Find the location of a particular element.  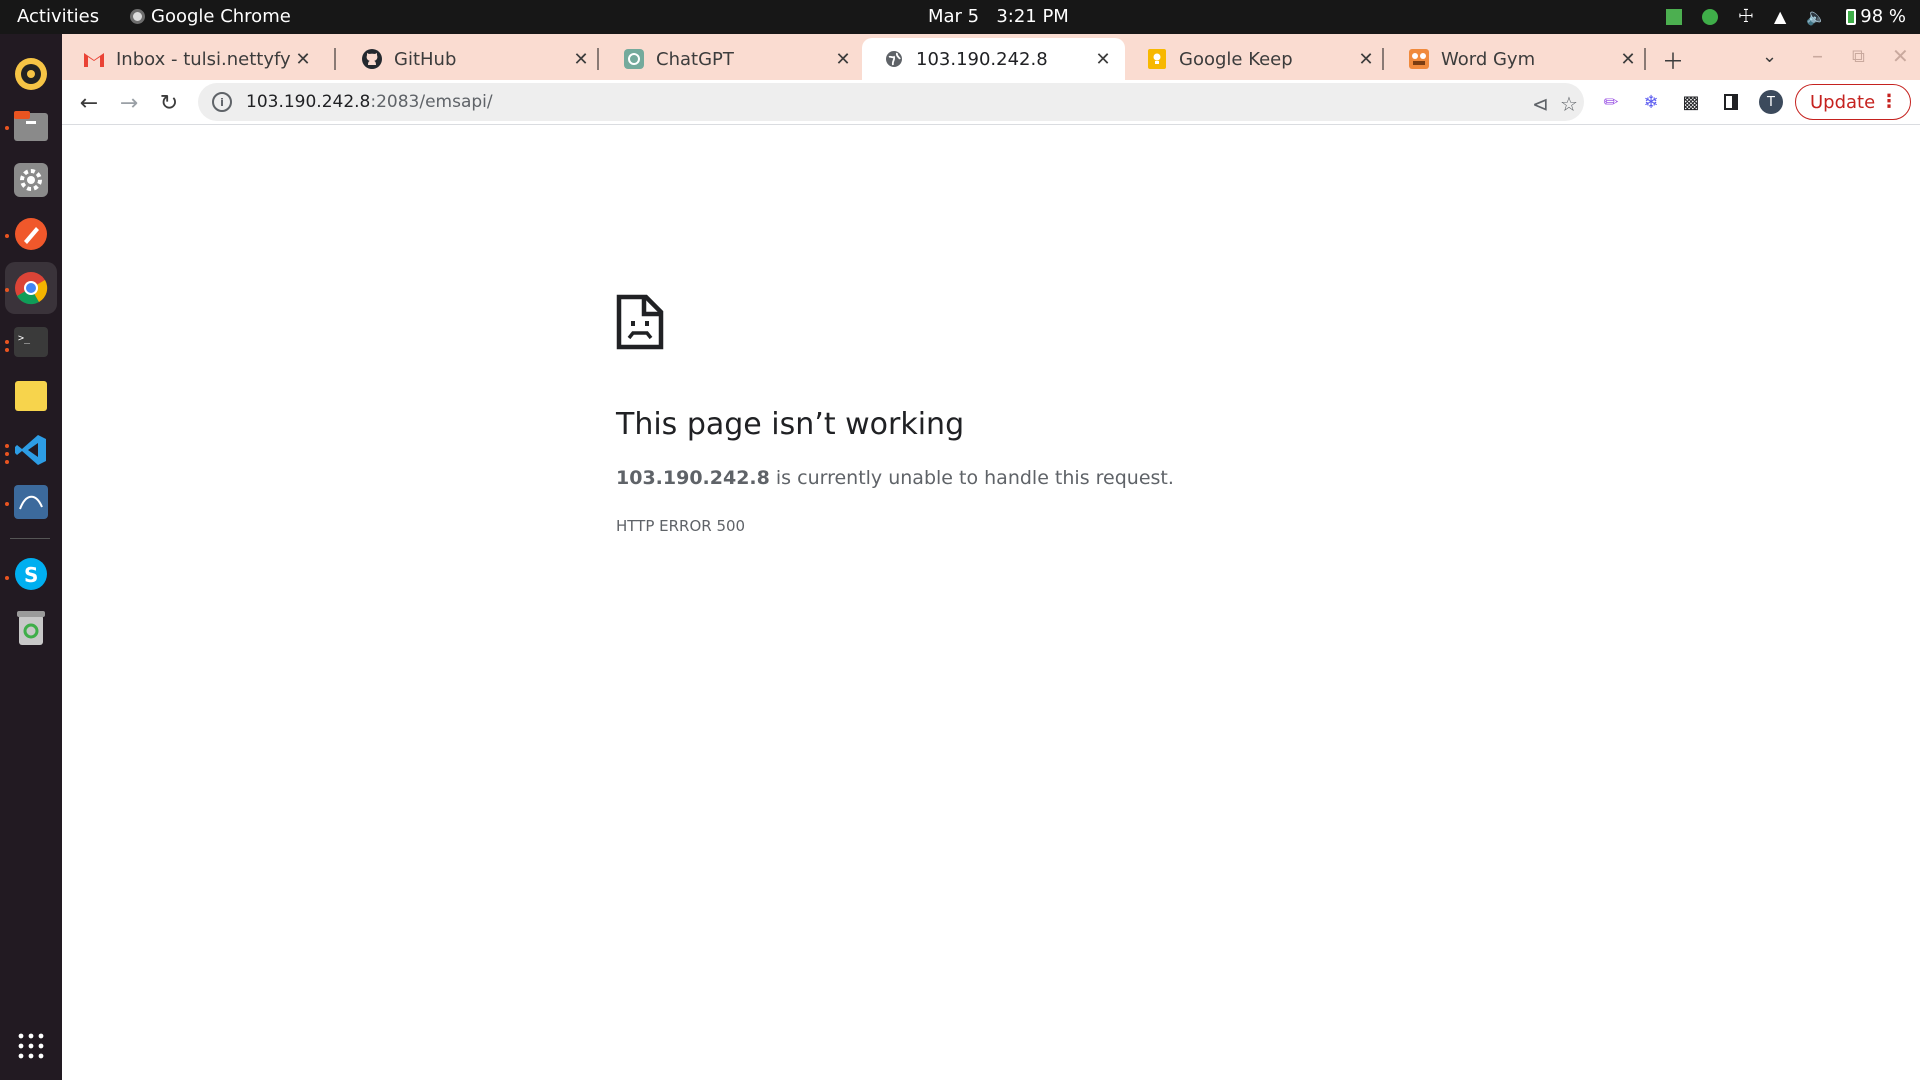

new-tab-plus-icon: ＋ is located at coordinates (1673, 60).